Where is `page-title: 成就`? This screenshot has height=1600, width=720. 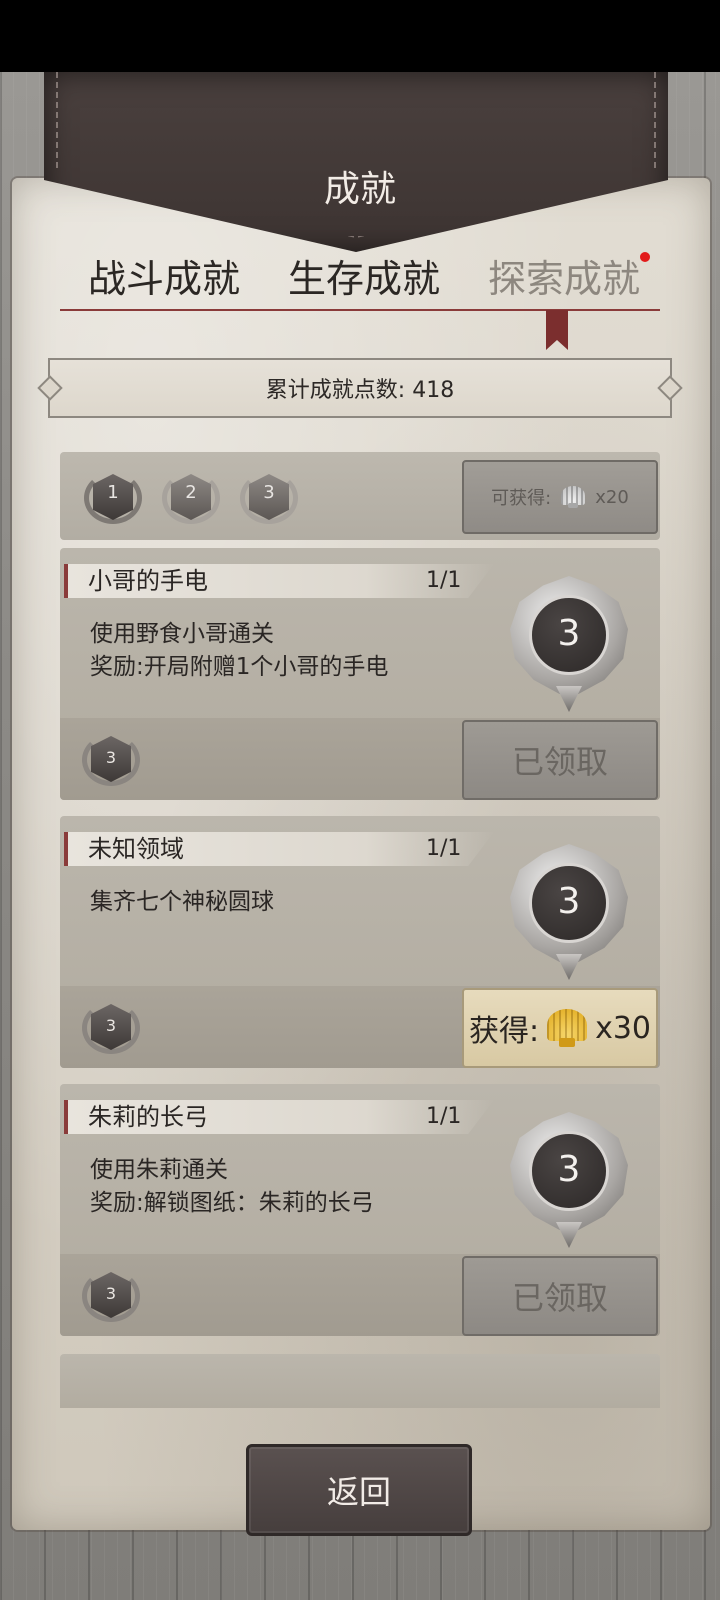
page-title: 成就 is located at coordinates (359, 189).